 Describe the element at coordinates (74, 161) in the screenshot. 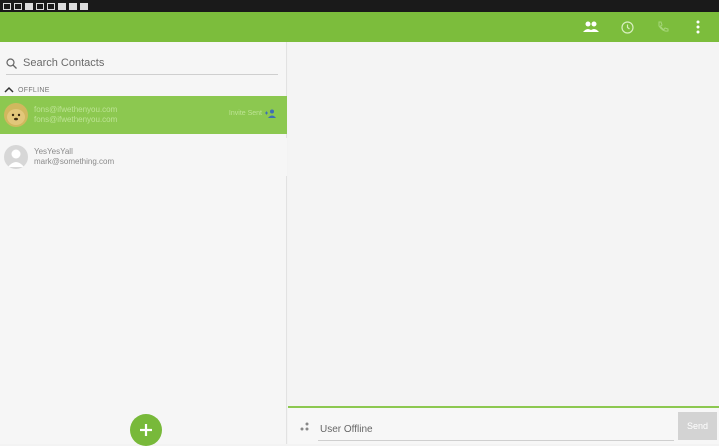

I see `contact-email: mark@something.com` at that location.